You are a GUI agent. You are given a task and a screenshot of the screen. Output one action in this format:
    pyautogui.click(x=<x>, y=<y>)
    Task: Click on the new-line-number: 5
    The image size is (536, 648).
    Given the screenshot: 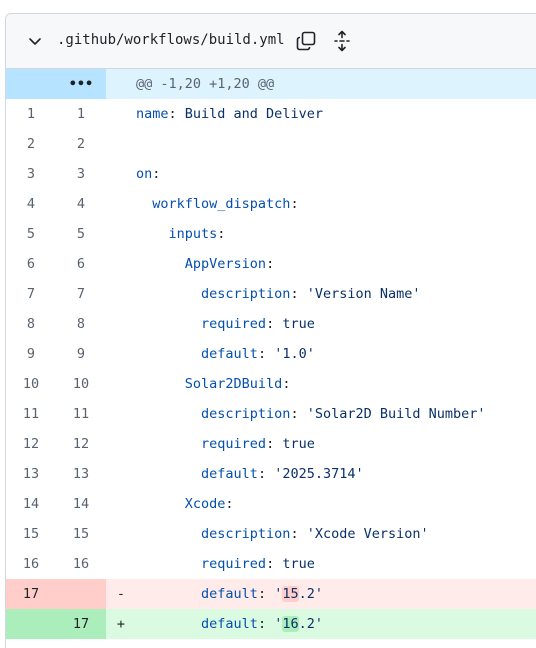 What is the action you would take?
    pyautogui.click(x=81, y=234)
    